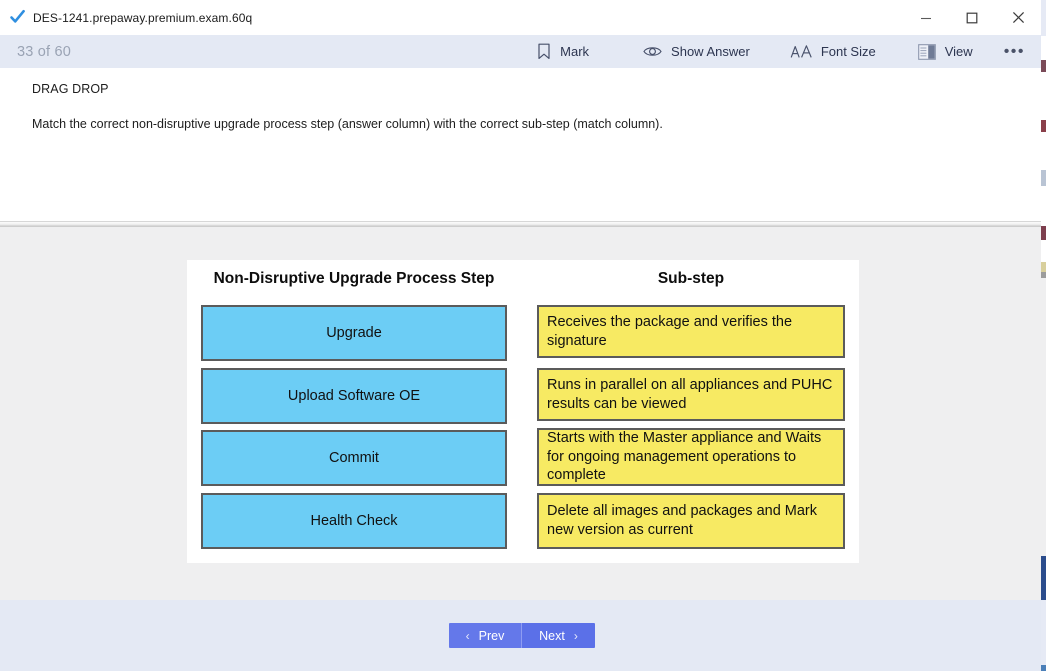  I want to click on answer-column-header: Non-Disruptive Upgrade Process Step, so click(354, 278).